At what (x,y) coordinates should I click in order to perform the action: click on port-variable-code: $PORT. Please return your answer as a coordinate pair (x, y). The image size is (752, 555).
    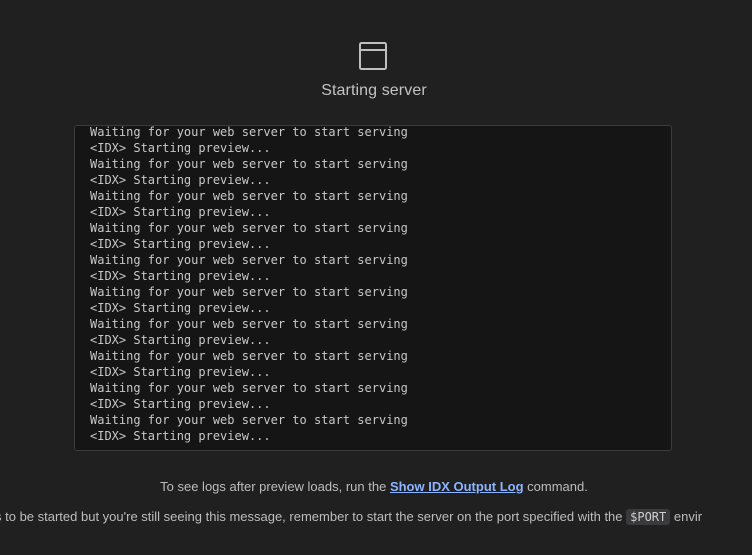
    Looking at the image, I should click on (648, 517).